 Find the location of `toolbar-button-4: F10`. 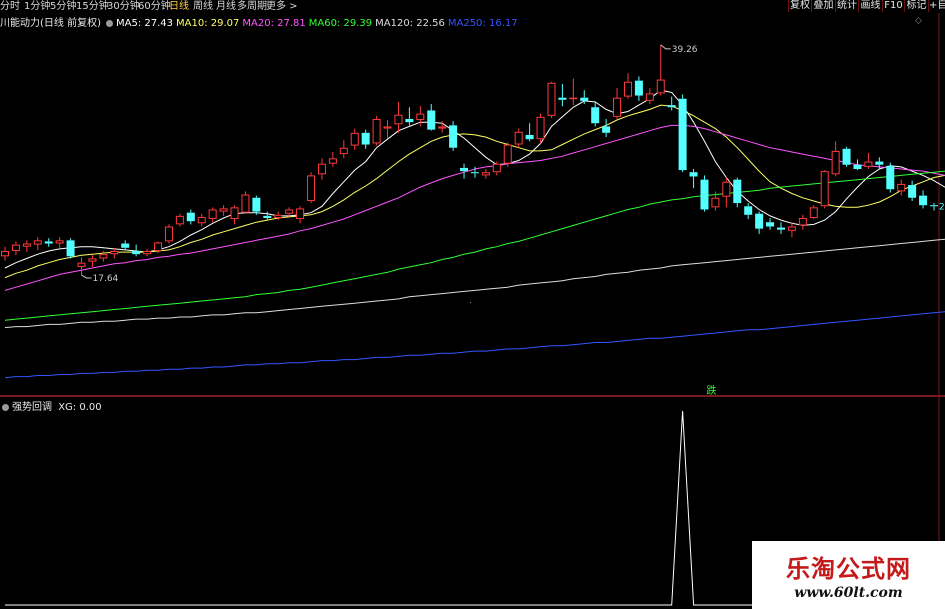

toolbar-button-4: F10 is located at coordinates (893, 6).